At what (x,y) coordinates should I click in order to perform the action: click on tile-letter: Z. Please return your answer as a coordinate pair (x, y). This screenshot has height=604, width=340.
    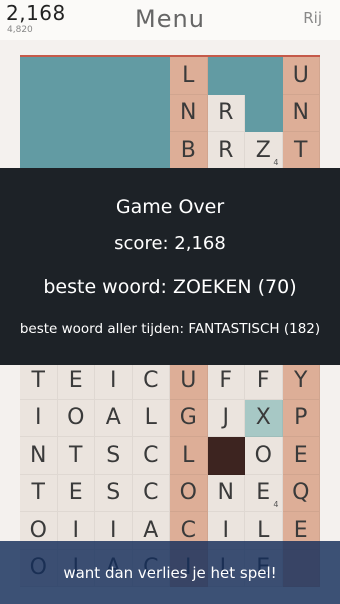
    Looking at the image, I should click on (263, 150).